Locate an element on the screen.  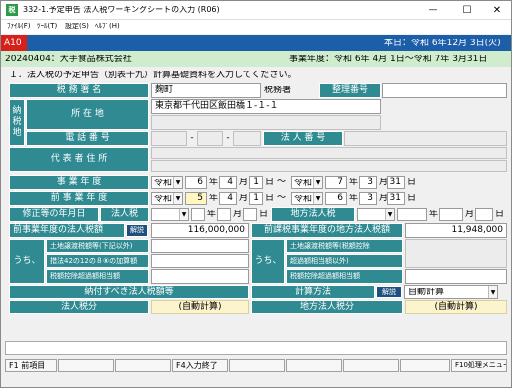
amend-chiho-day is located at coordinates (484, 214).